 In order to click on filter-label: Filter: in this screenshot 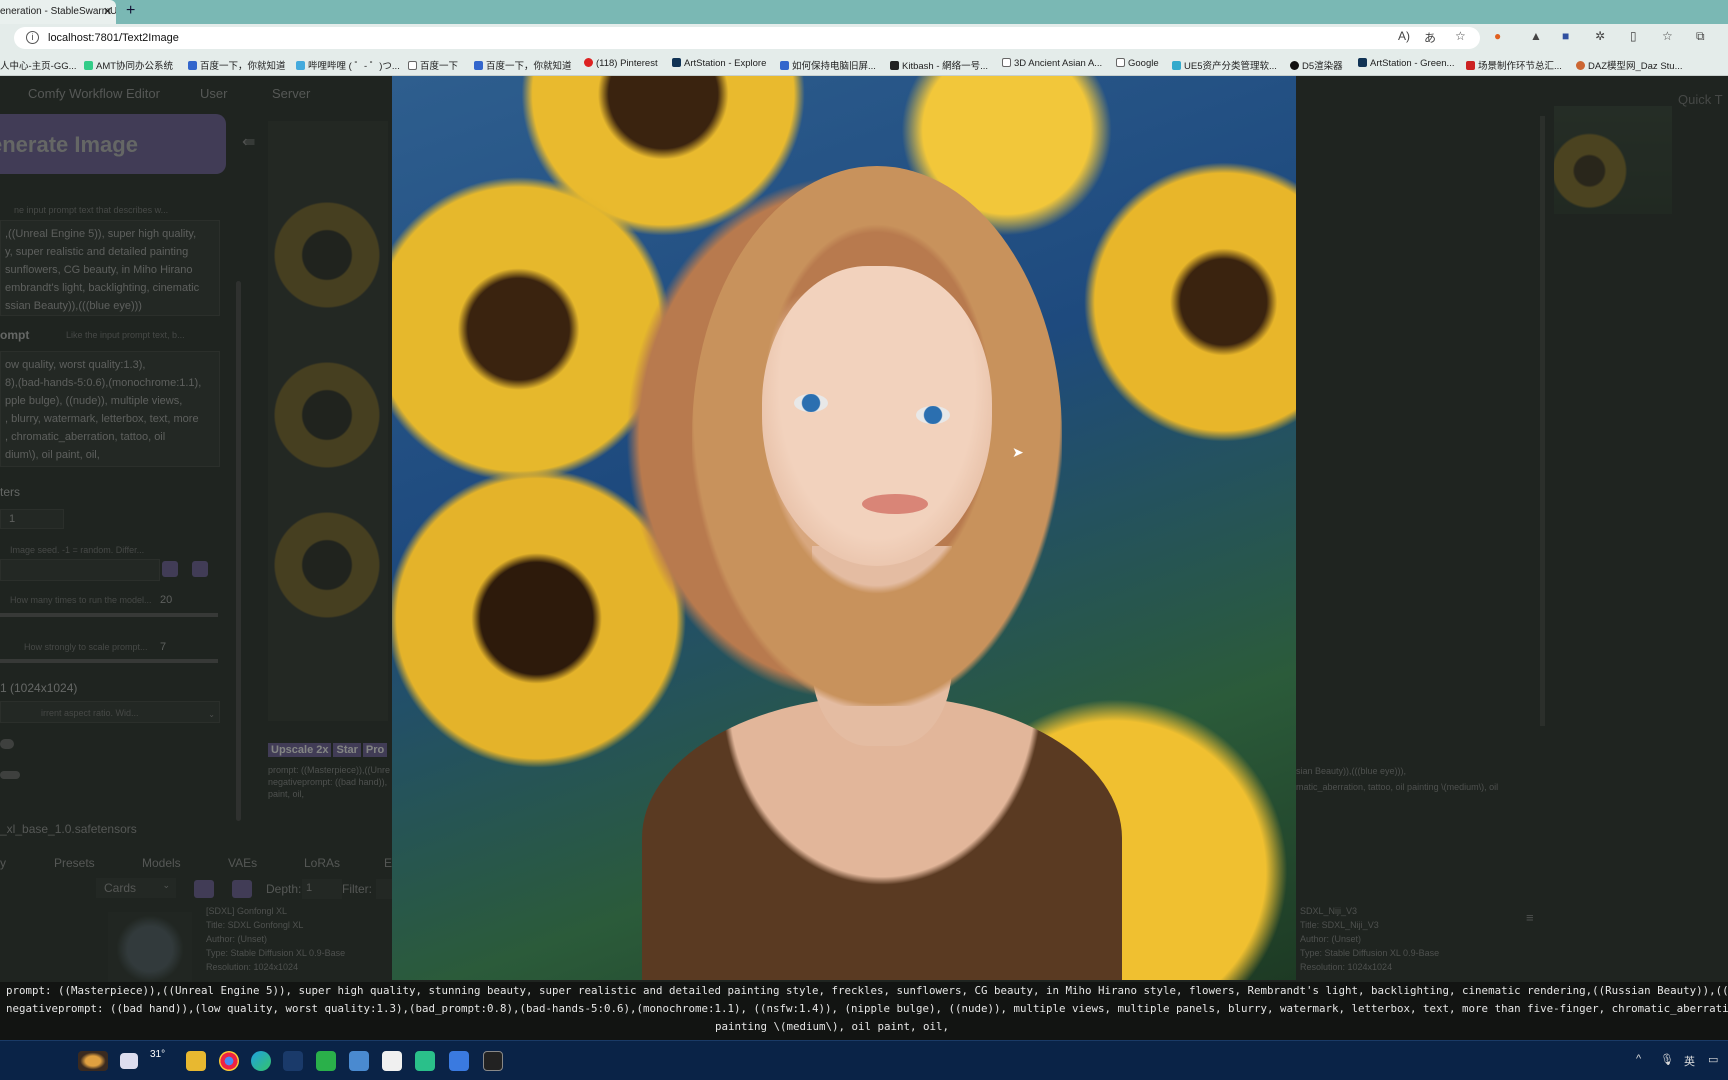, I will do `click(357, 889)`.